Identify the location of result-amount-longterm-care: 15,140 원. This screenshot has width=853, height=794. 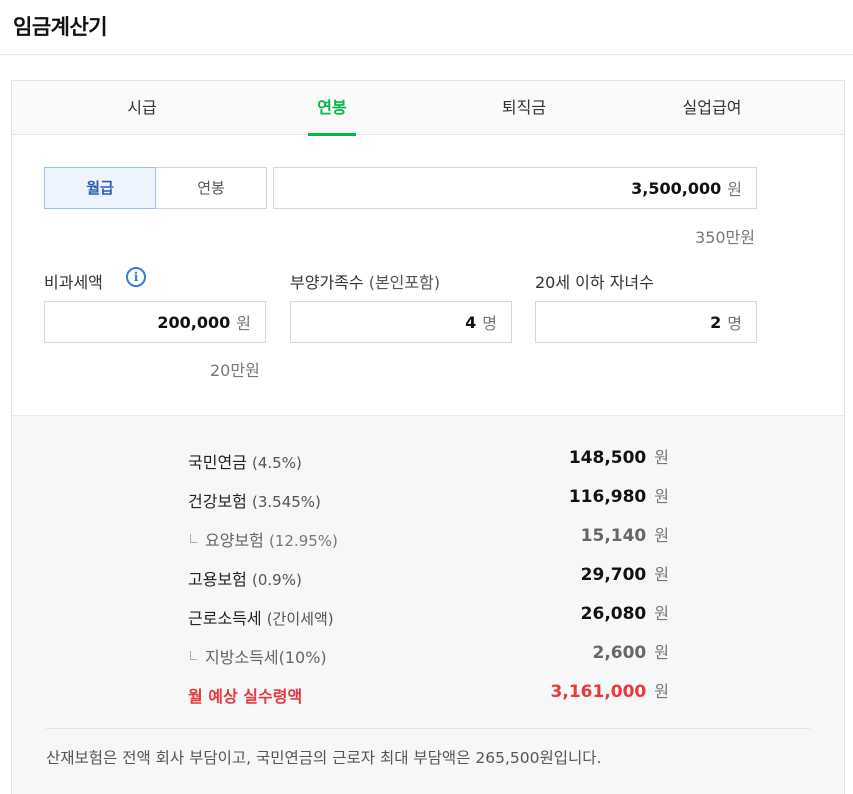
(625, 534).